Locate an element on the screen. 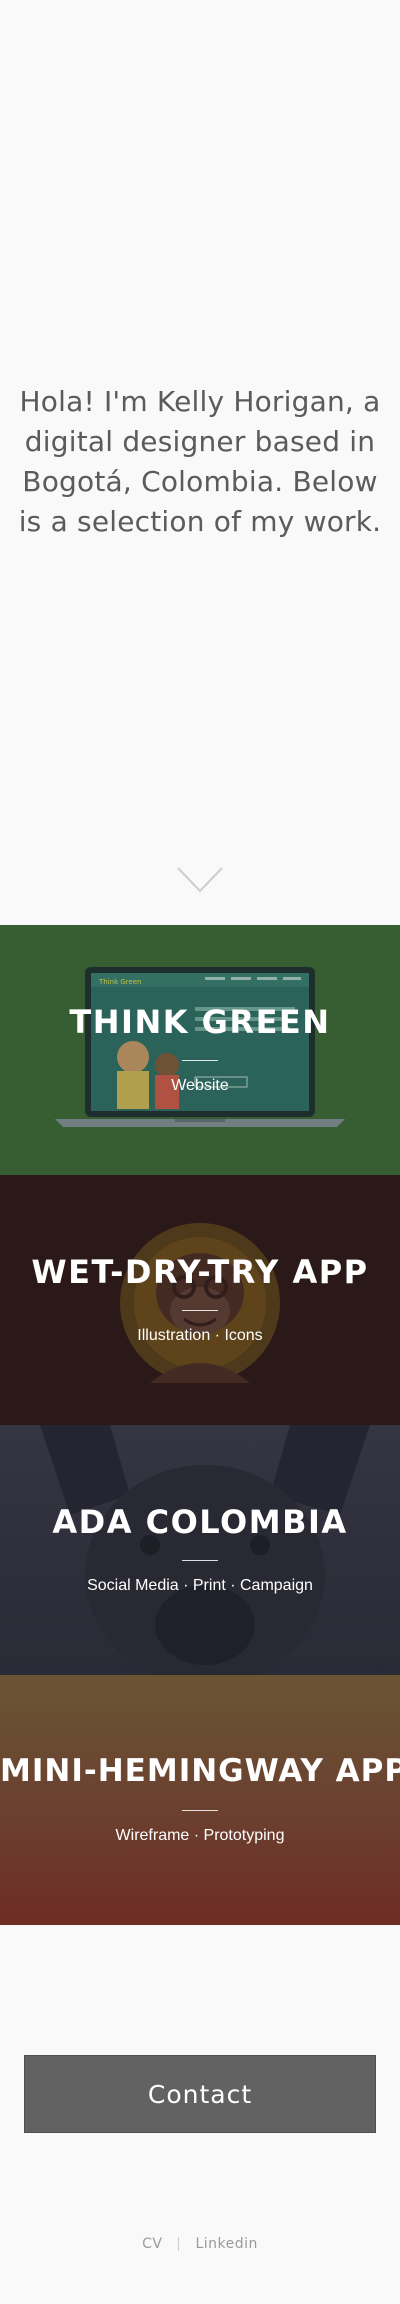 Image resolution: width=400 pixels, height=2304 pixels. project-card-think-green: Think Green THINK GREEN Website is located at coordinates (200, 1050).